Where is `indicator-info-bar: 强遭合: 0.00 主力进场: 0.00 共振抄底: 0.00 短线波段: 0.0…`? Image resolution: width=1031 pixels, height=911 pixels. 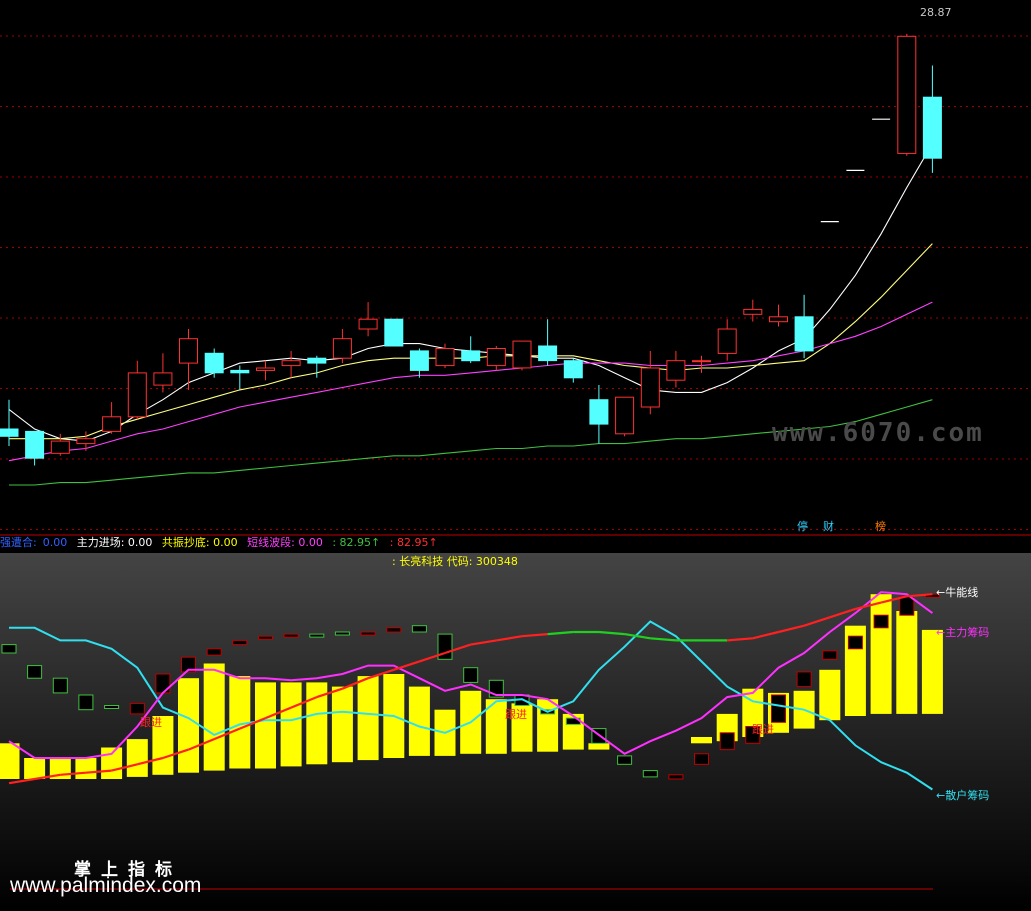 indicator-info-bar: 强遭合: 0.00 主力进场: 0.00 共振抄底: 0.00 短线波段: 0.0… is located at coordinates (222, 543).